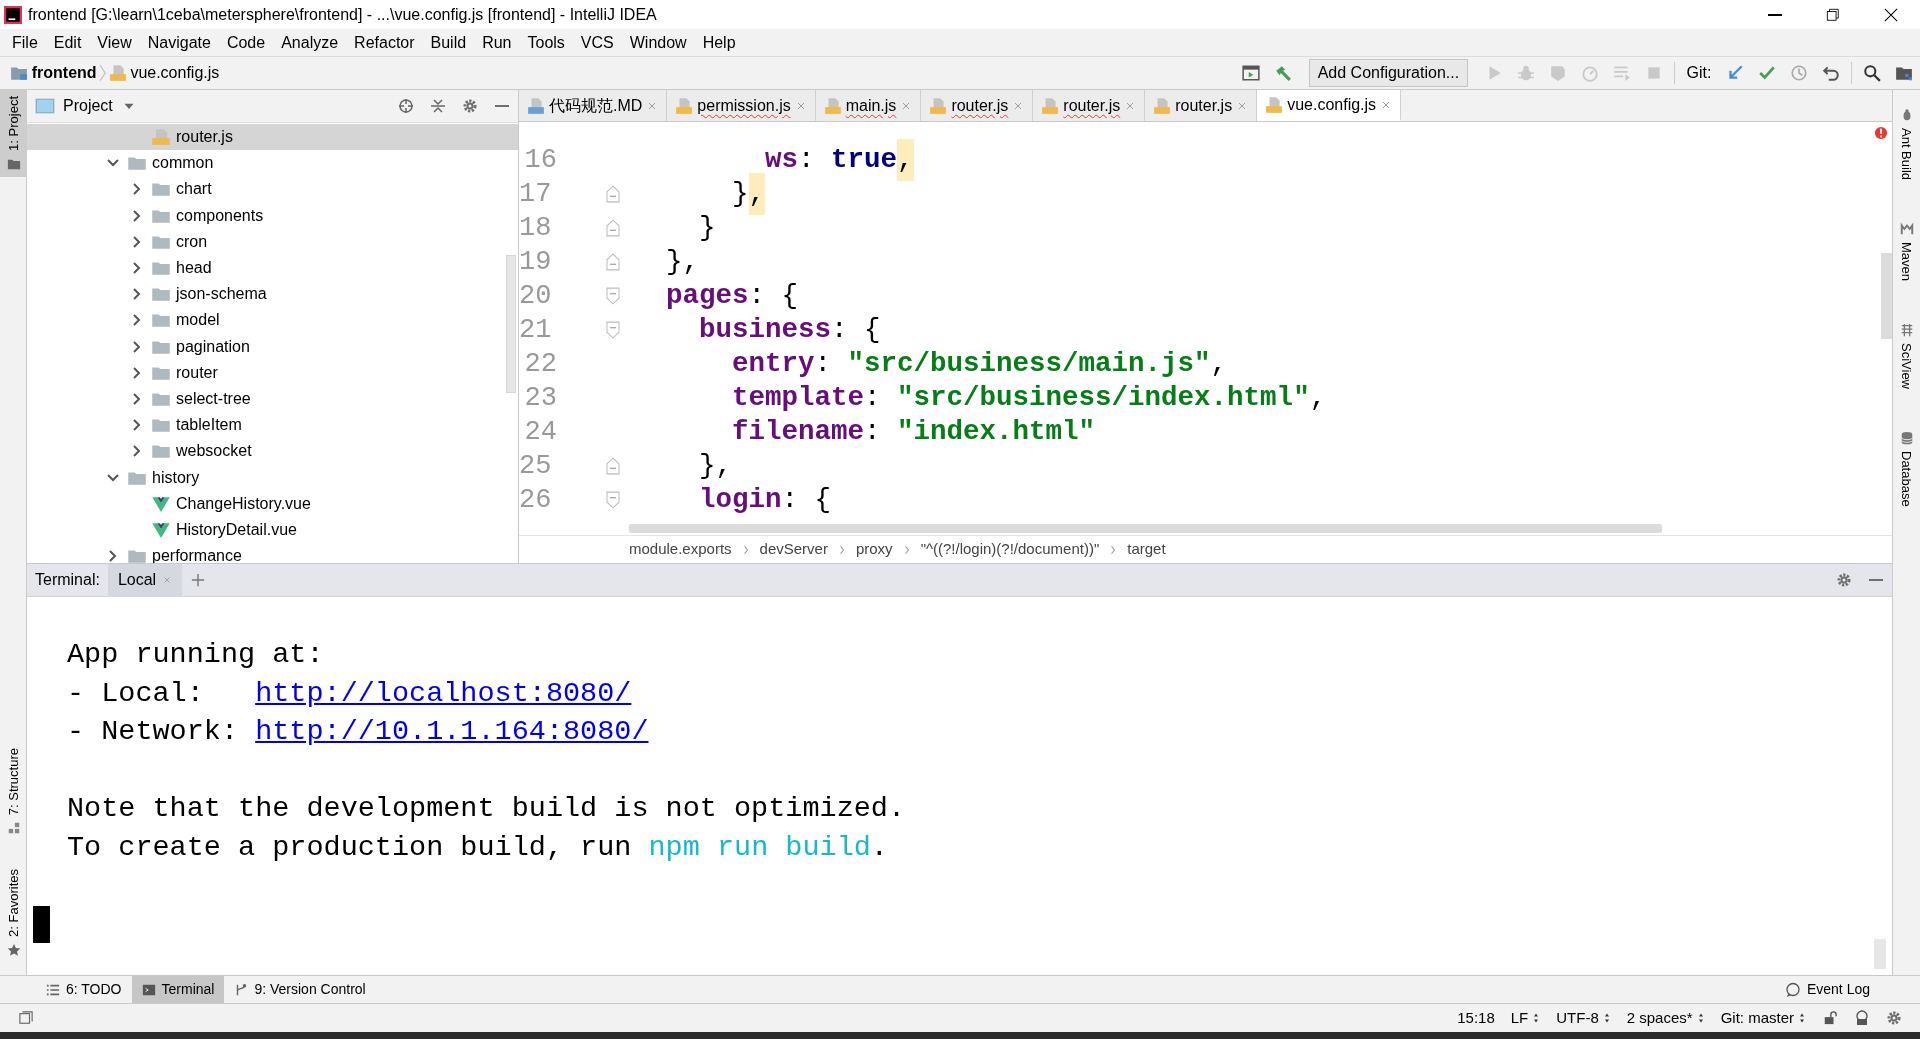 Image resolution: width=1920 pixels, height=1039 pixels. I want to click on breadcrumb-item: target, so click(1146, 549).